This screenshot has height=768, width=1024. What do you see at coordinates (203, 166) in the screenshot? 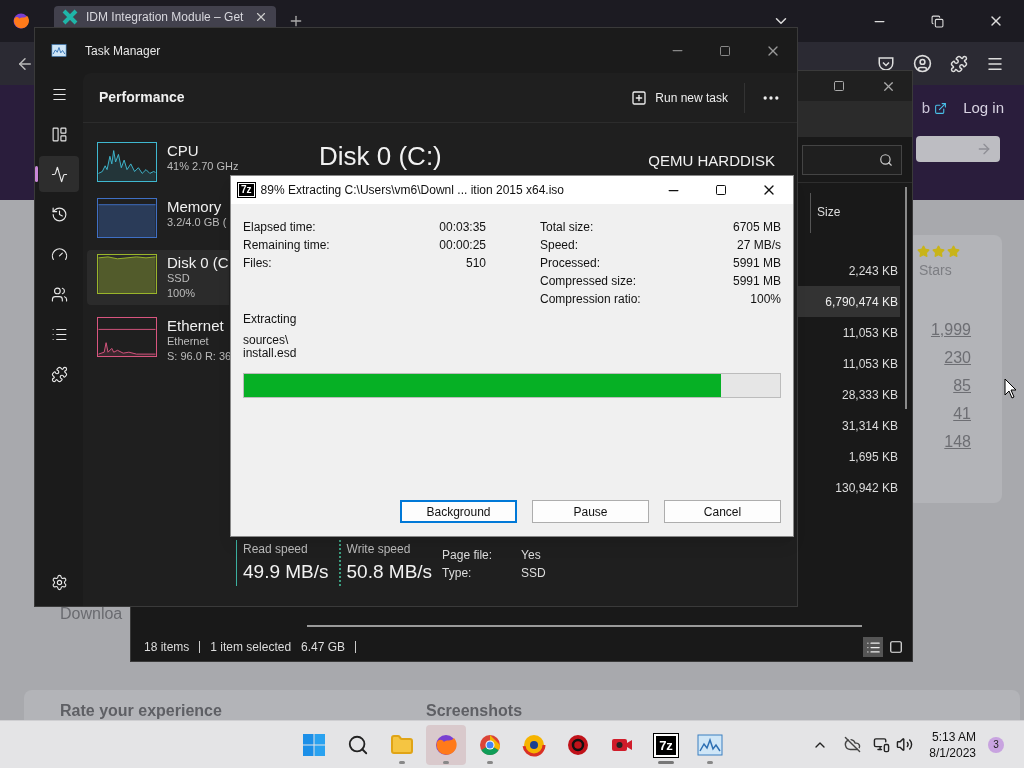
I see `resource-detail: 41% 2.70 GHz` at bounding box center [203, 166].